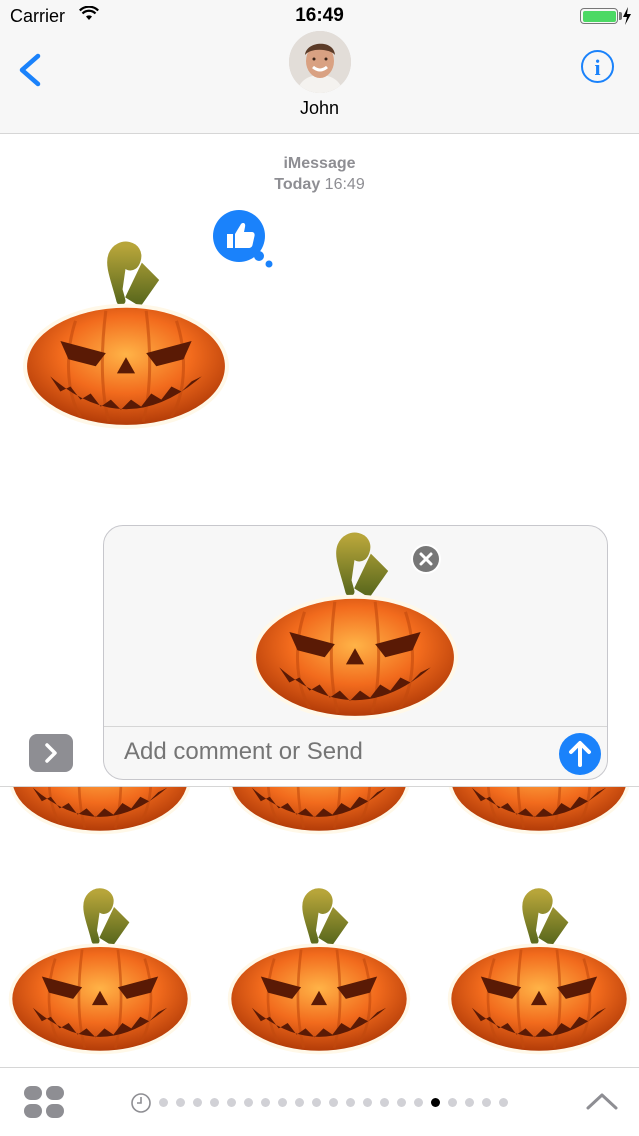 The width and height of the screenshot is (639, 1136). Describe the element at coordinates (297, 184) in the screenshot. I see `timestamp-day: Today` at that location.